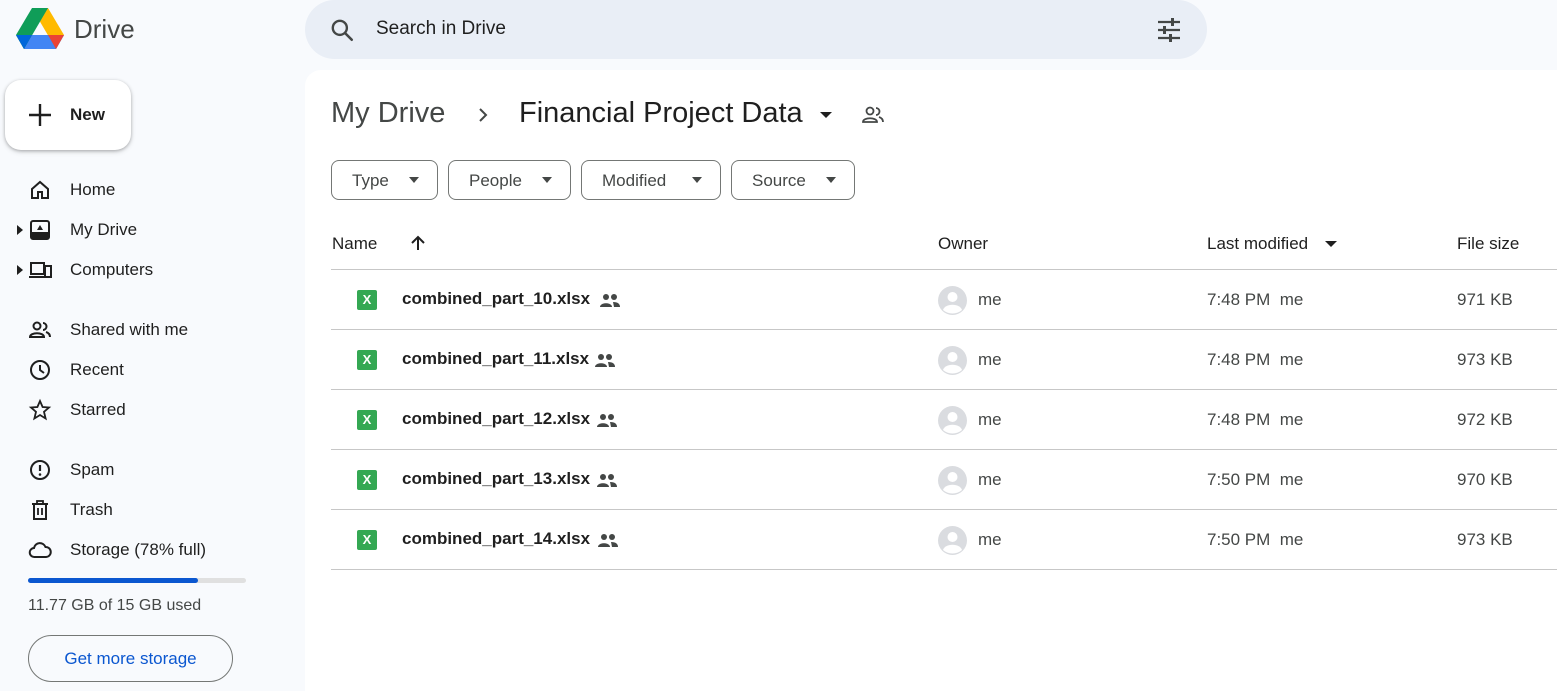 The height and width of the screenshot is (691, 1557). Describe the element at coordinates (68, 115) in the screenshot. I see `new-button: New` at that location.